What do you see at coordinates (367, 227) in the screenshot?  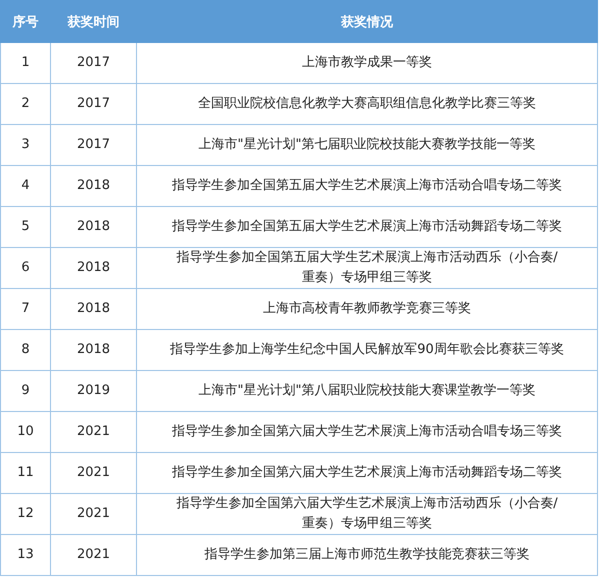 I see `table-cell: 指导学生参加全国第五届大学生艺术展演上海市活动舞蹈专场二等奖` at bounding box center [367, 227].